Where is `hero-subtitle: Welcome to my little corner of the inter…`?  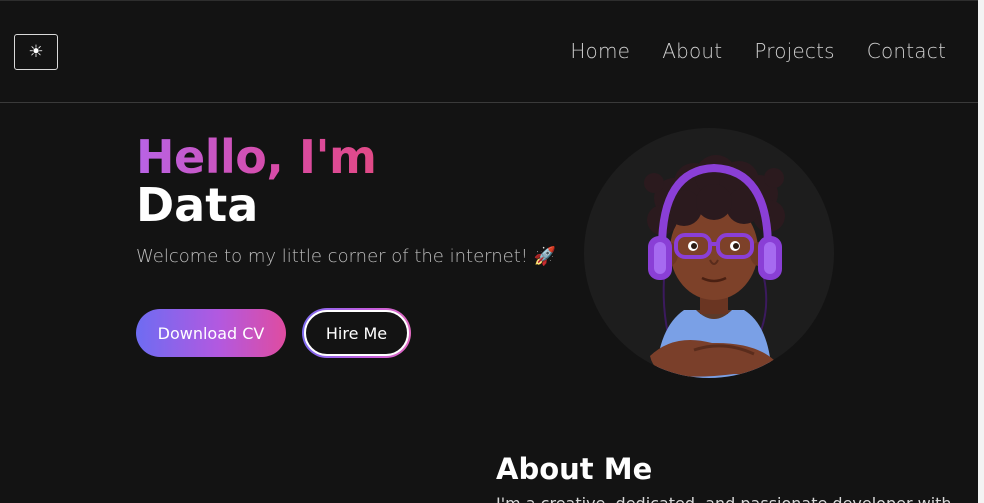 hero-subtitle: Welcome to my little corner of the inter… is located at coordinates (346, 256).